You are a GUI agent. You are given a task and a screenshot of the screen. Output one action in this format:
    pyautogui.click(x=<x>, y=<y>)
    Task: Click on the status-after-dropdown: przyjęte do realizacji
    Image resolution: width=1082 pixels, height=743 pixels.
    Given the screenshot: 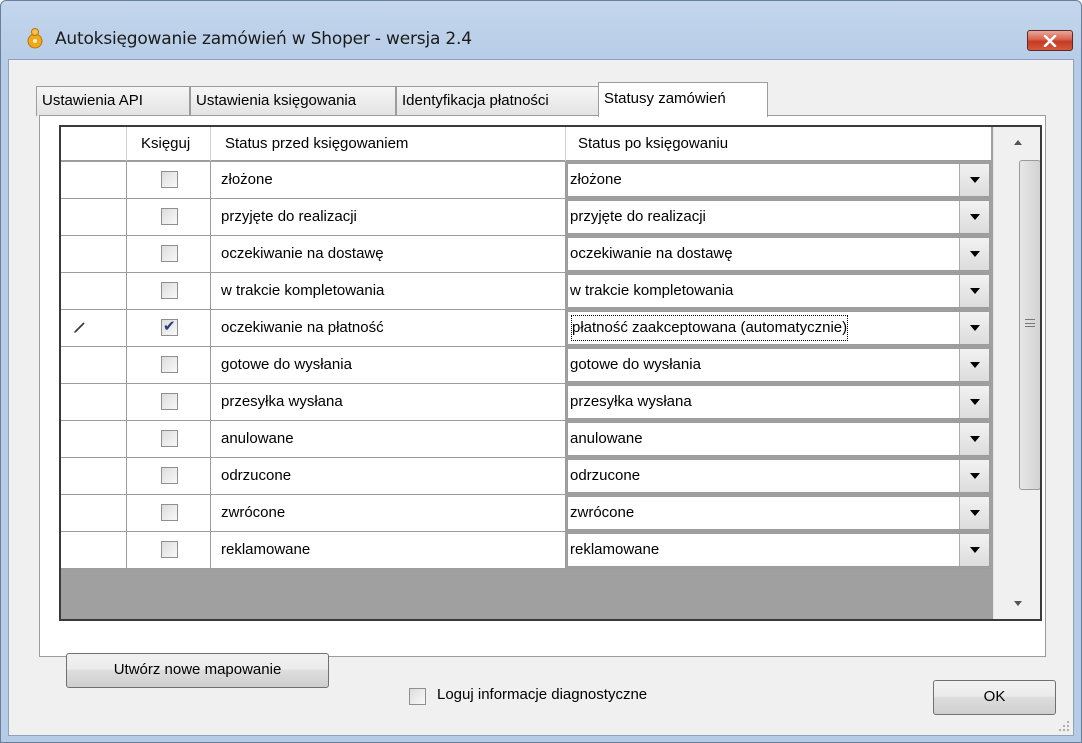 What is the action you would take?
    pyautogui.click(x=778, y=217)
    